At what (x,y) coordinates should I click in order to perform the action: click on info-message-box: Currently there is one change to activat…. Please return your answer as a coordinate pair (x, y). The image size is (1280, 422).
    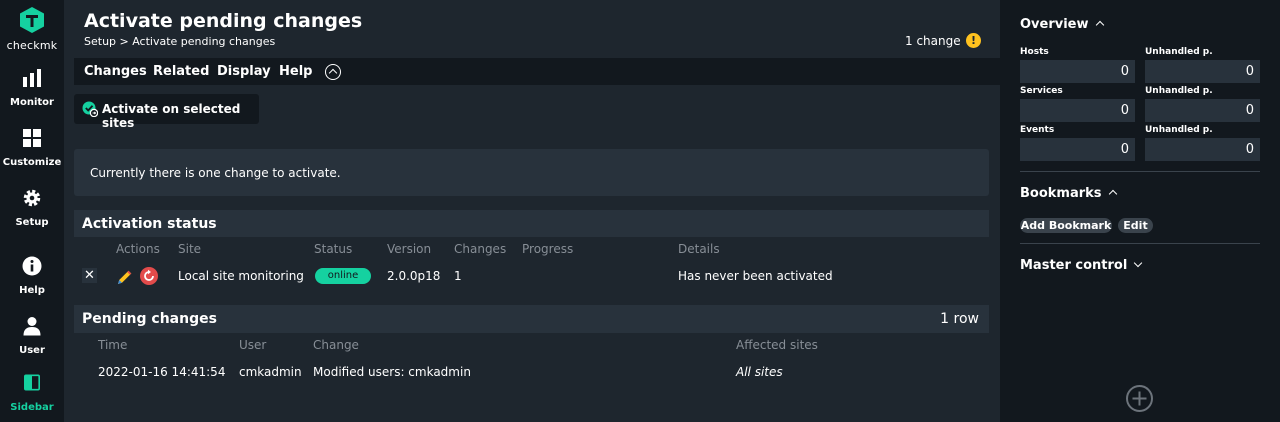
    Looking at the image, I should click on (531, 172).